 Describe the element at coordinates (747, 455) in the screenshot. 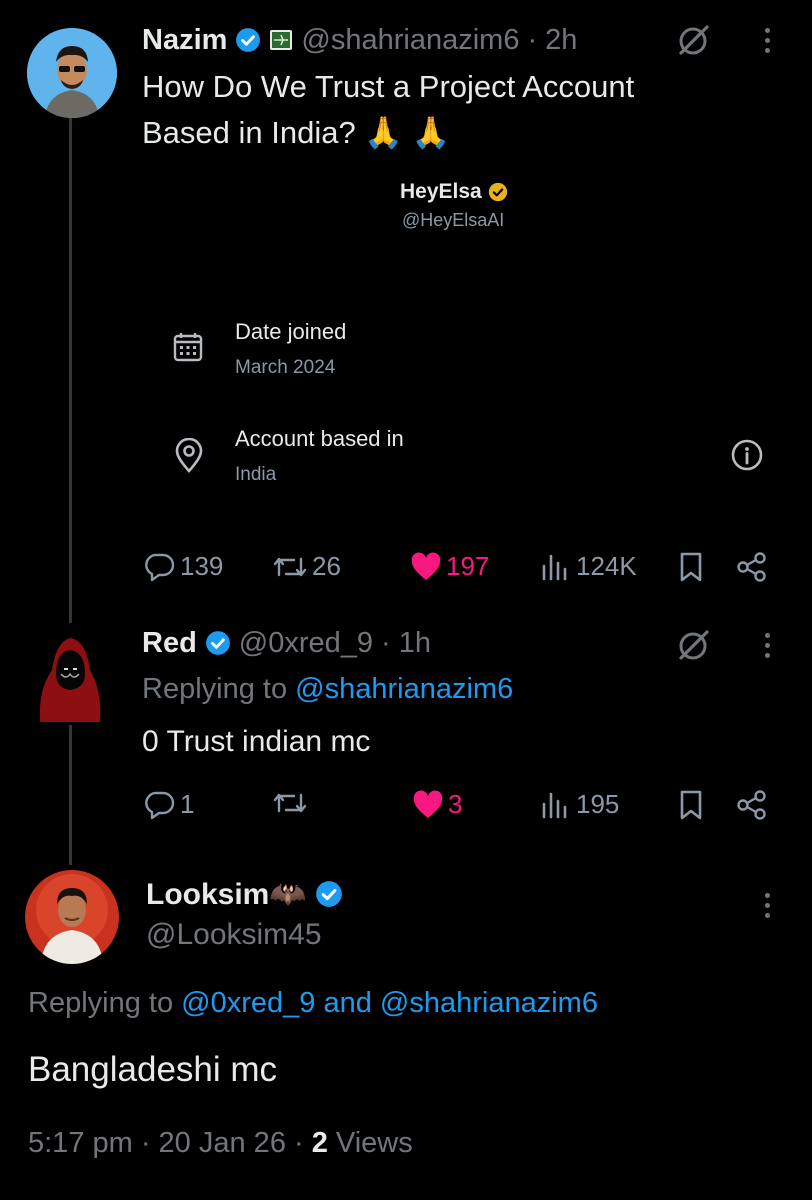

I see `info-icon` at that location.